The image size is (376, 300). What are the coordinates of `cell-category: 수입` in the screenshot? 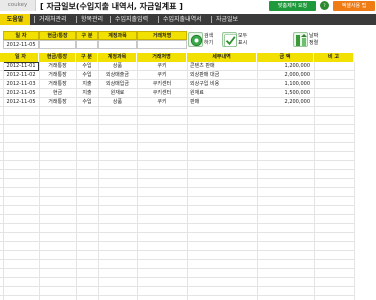 It's located at (87, 75).